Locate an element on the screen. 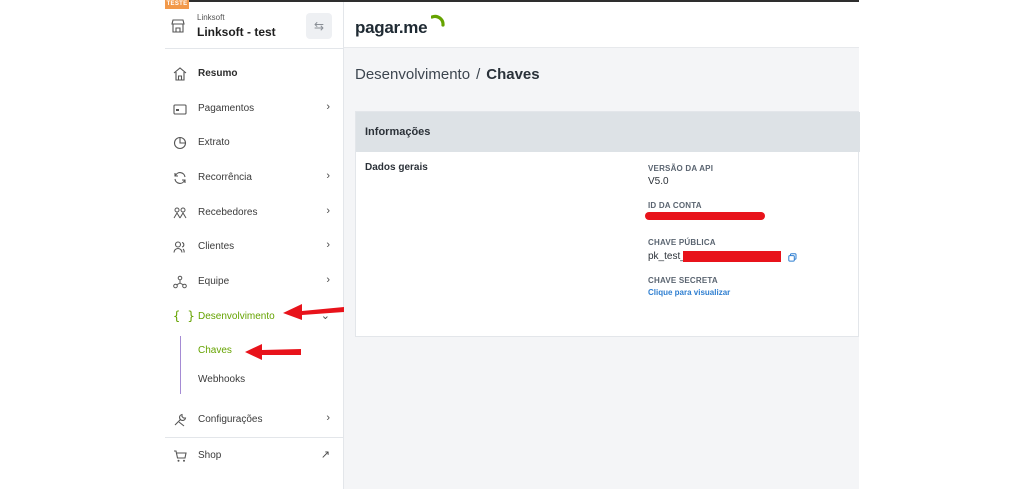  account-header: Linksoft Linksoft - test ⇆ is located at coordinates (254, 25).